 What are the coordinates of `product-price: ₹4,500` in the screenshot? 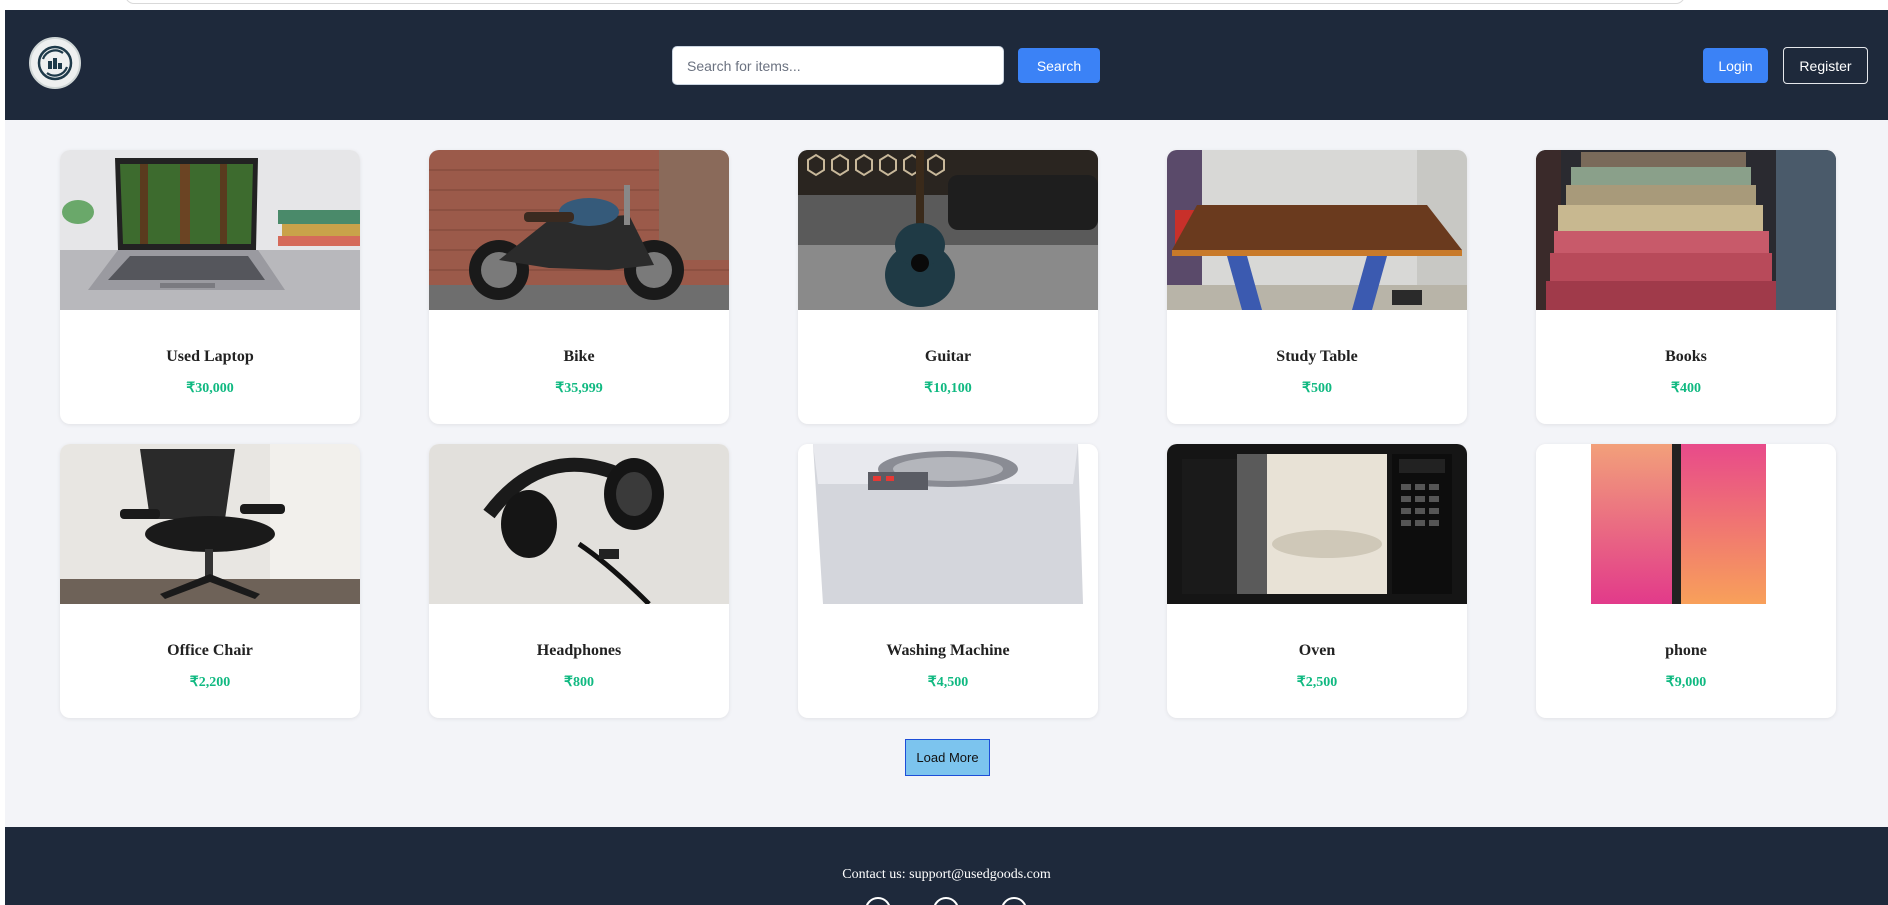 It's located at (948, 682).